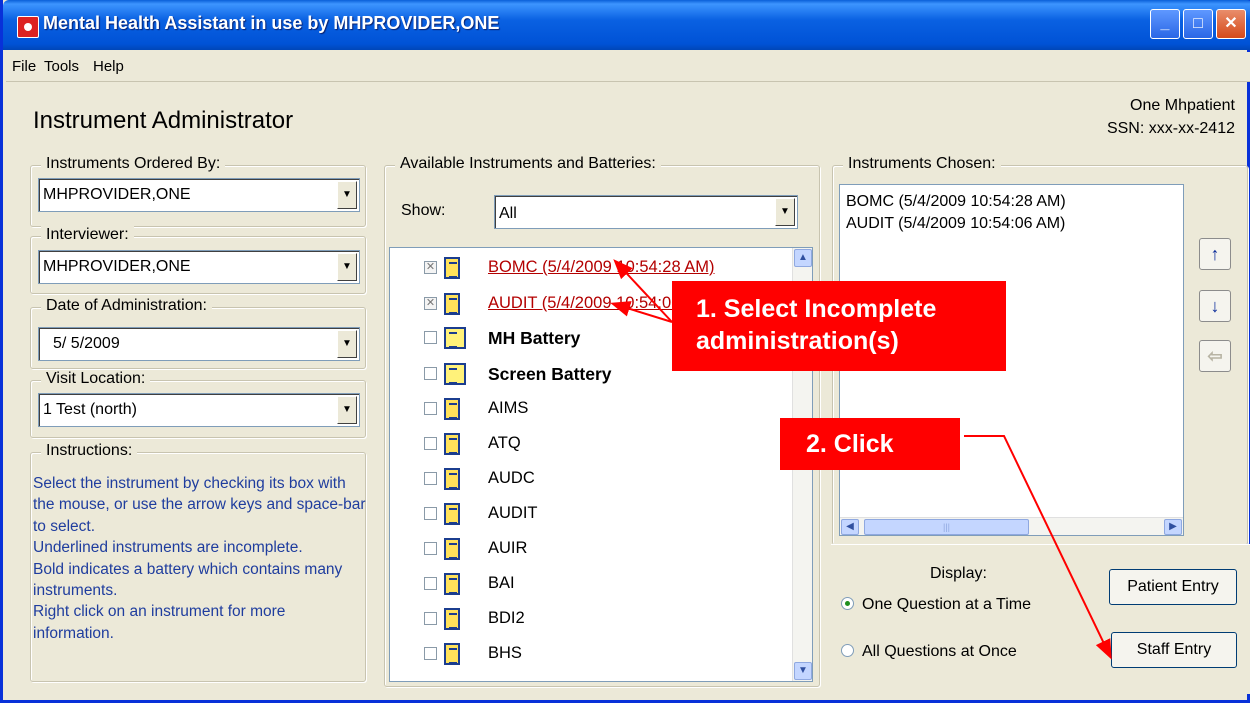  I want to click on scroll-up-icon: ▲, so click(803, 258).